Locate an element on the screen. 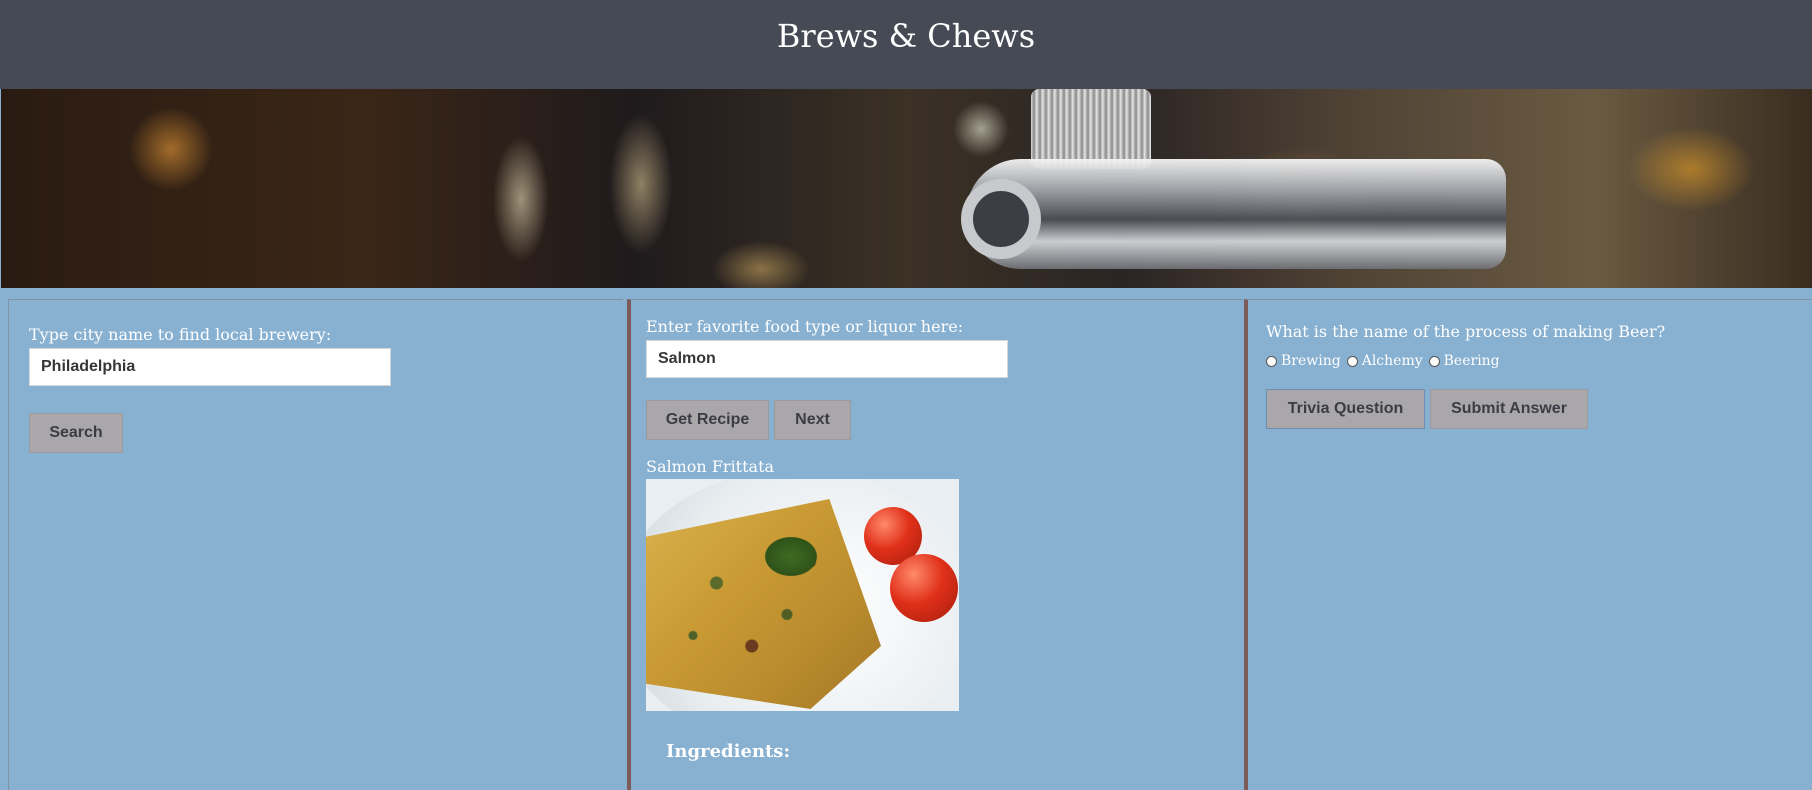 The height and width of the screenshot is (790, 1812). trivia-options: Brewing Alchemy Beering is located at coordinates (1386, 361).